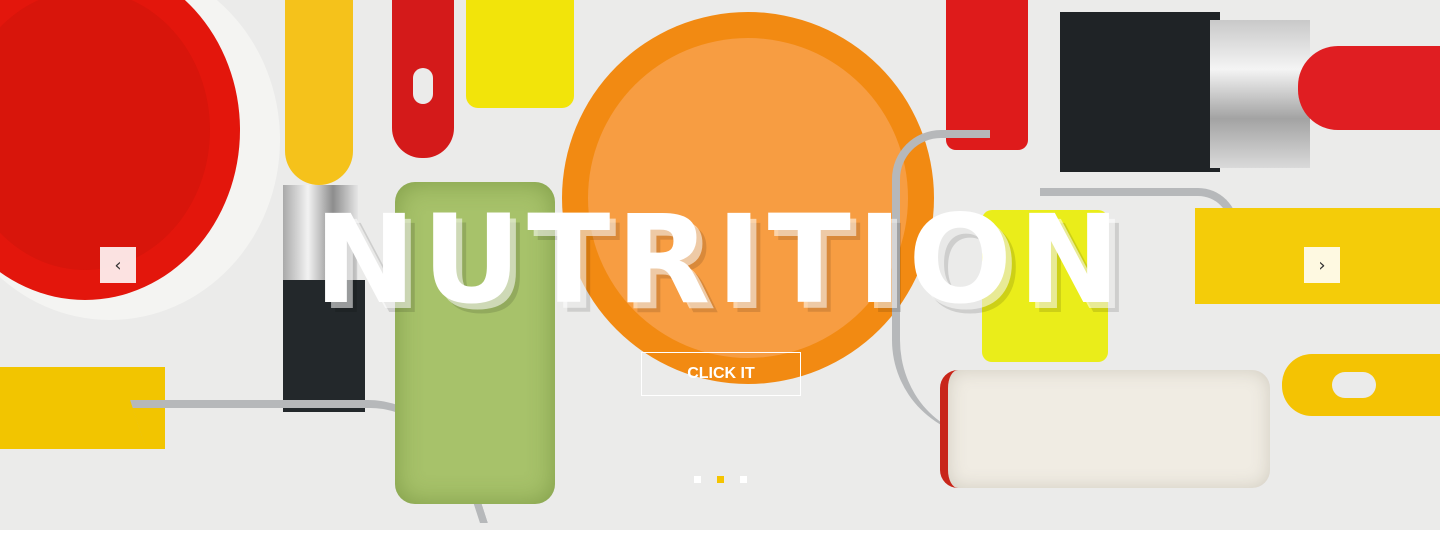  I want to click on chevron-left-icon: ‹, so click(118, 265).